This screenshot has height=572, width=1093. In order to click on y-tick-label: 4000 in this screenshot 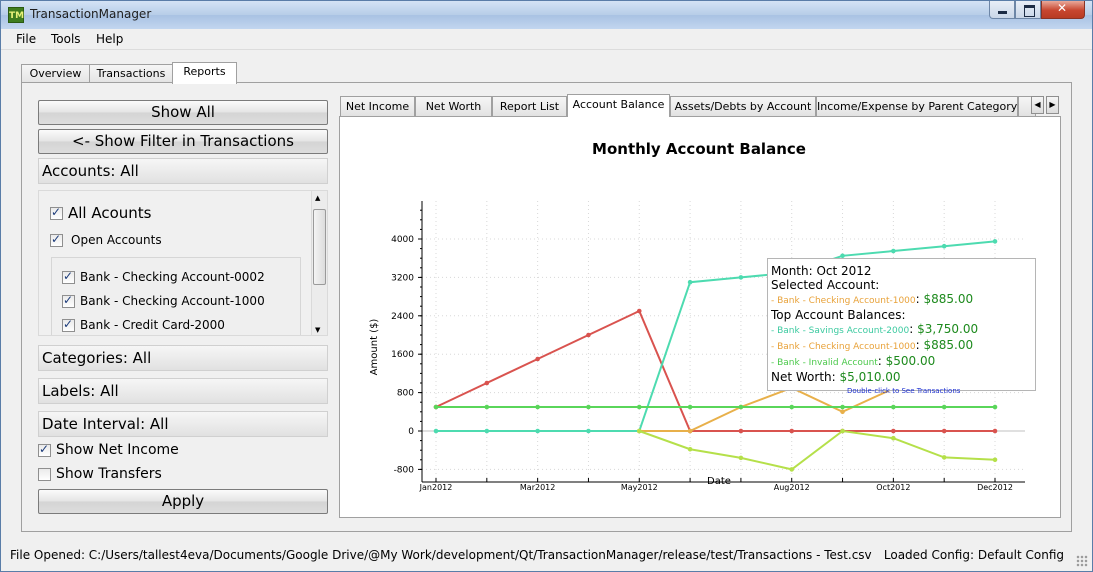, I will do `click(402, 240)`.